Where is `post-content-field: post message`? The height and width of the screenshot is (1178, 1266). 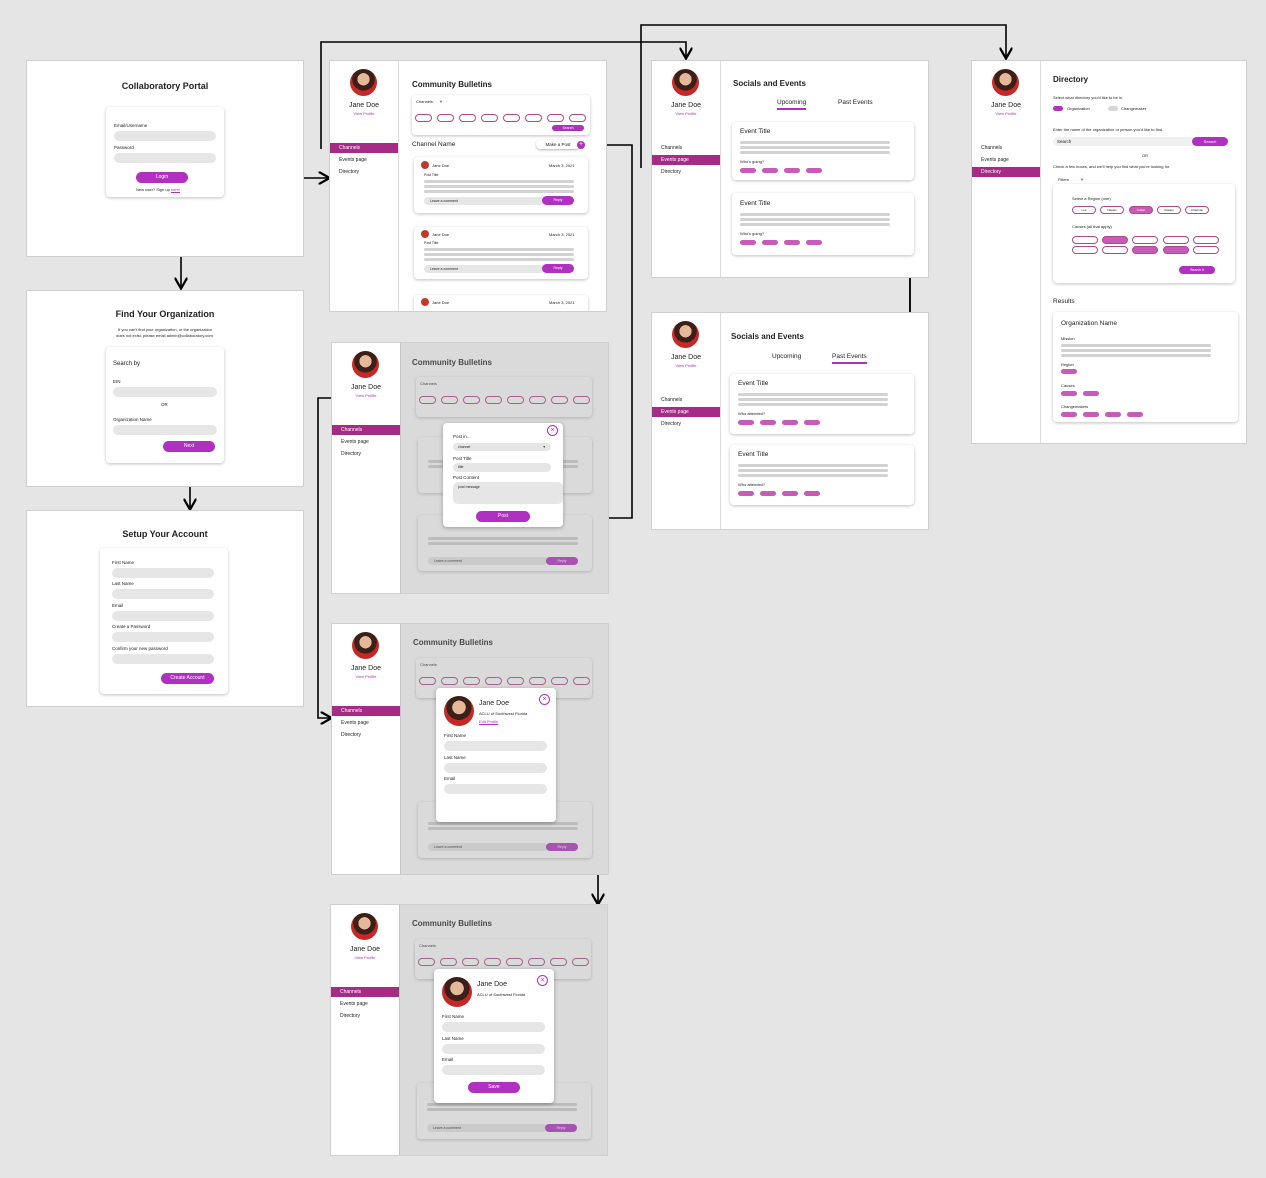 post-content-field: post message is located at coordinates (508, 493).